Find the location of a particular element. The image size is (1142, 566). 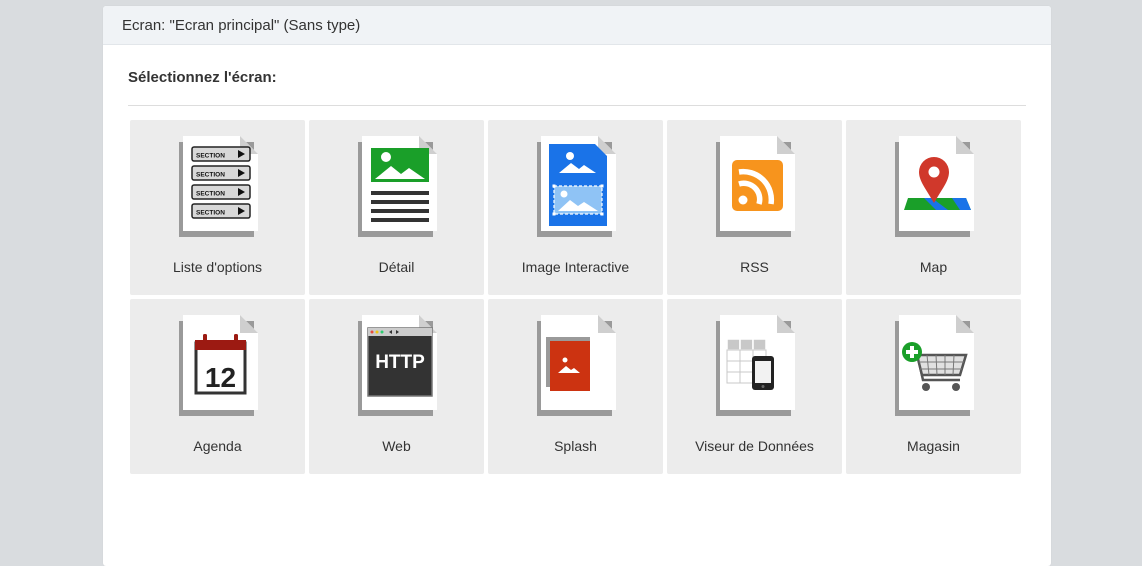

tile-label: Splash is located at coordinates (575, 446).